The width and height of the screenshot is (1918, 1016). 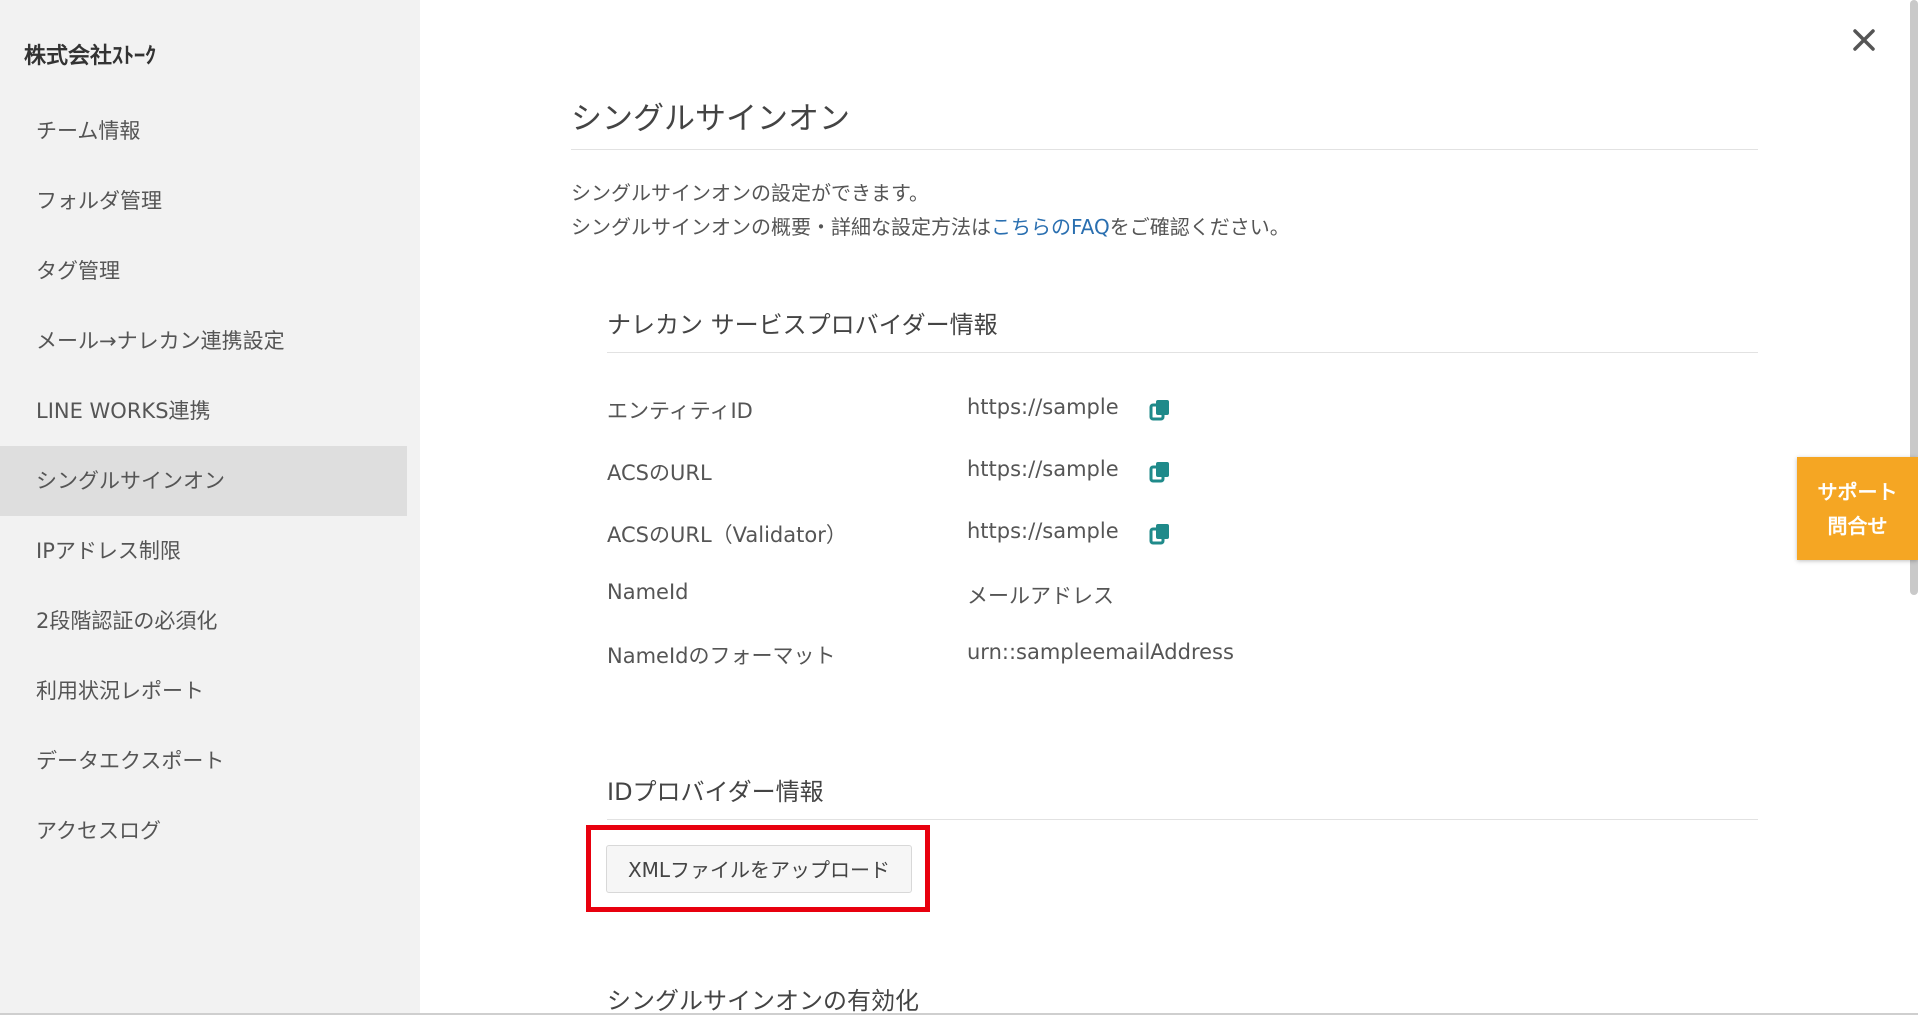 What do you see at coordinates (802, 325) in the screenshot?
I see `sp-section-title: ナレカン サービスプロバイダー情報` at bounding box center [802, 325].